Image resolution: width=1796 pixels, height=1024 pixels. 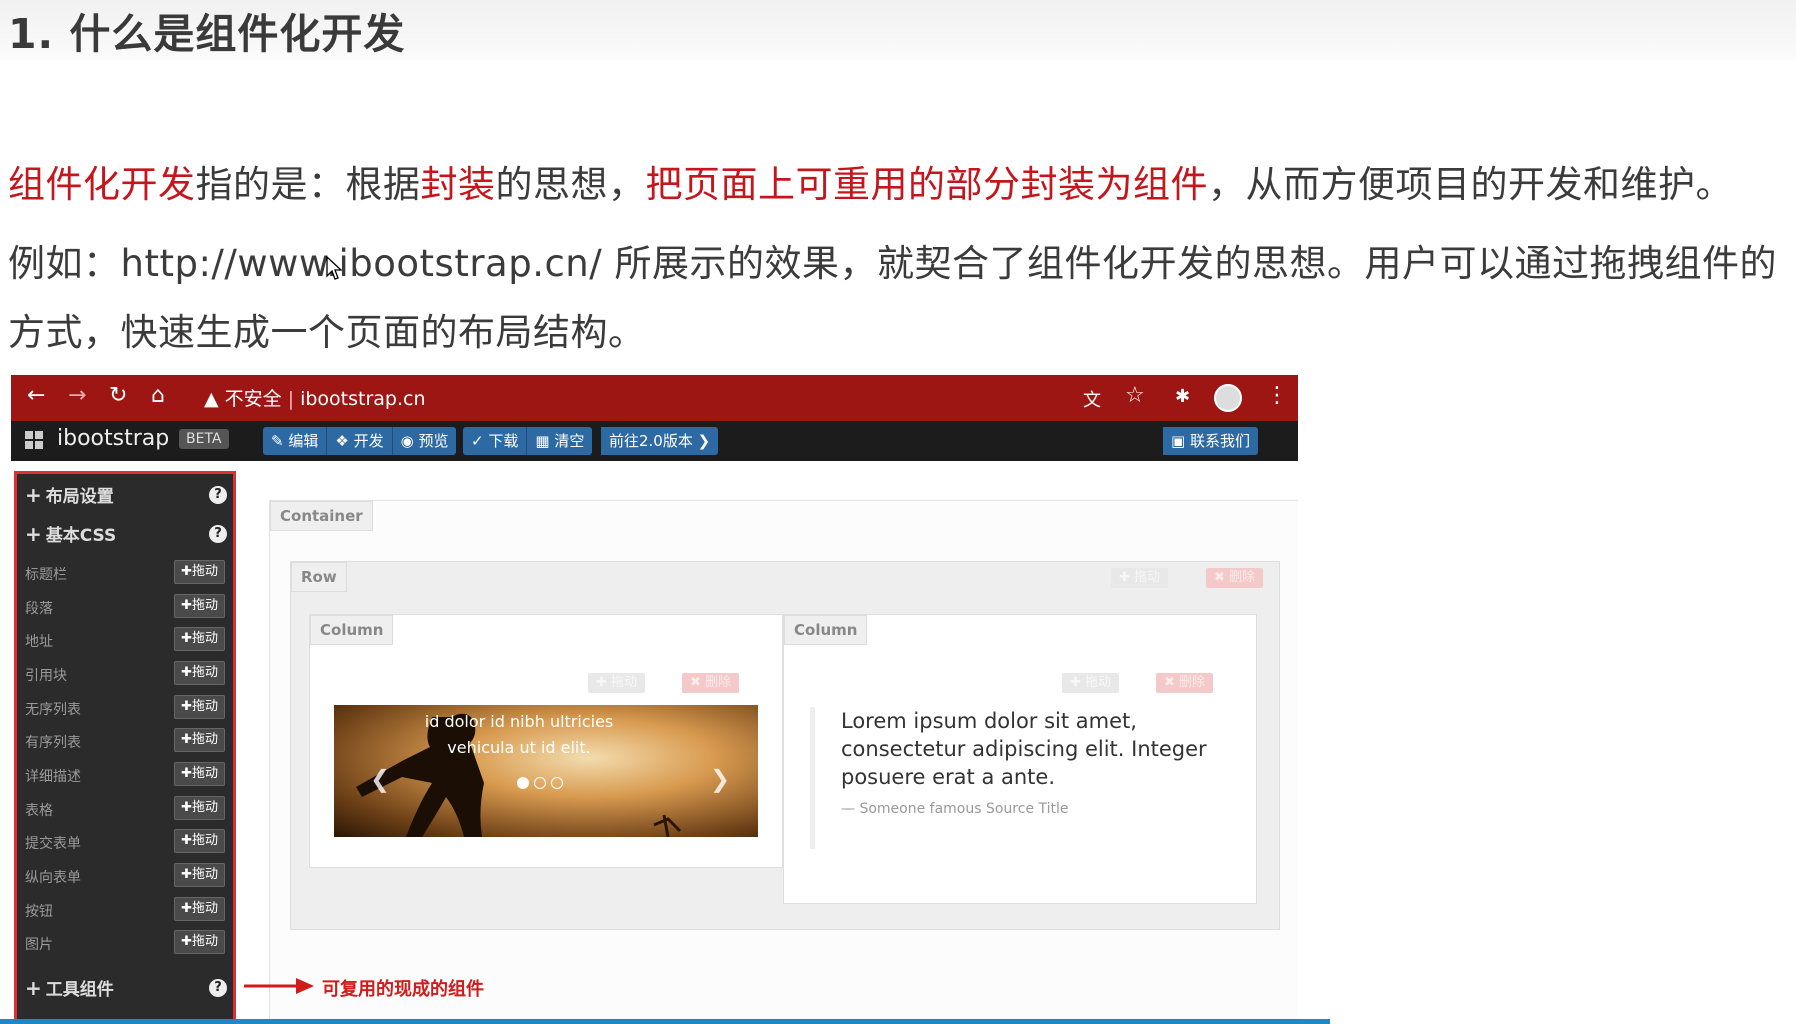 I want to click on list-item: 无序列表 ✚拖动, so click(x=128, y=710).